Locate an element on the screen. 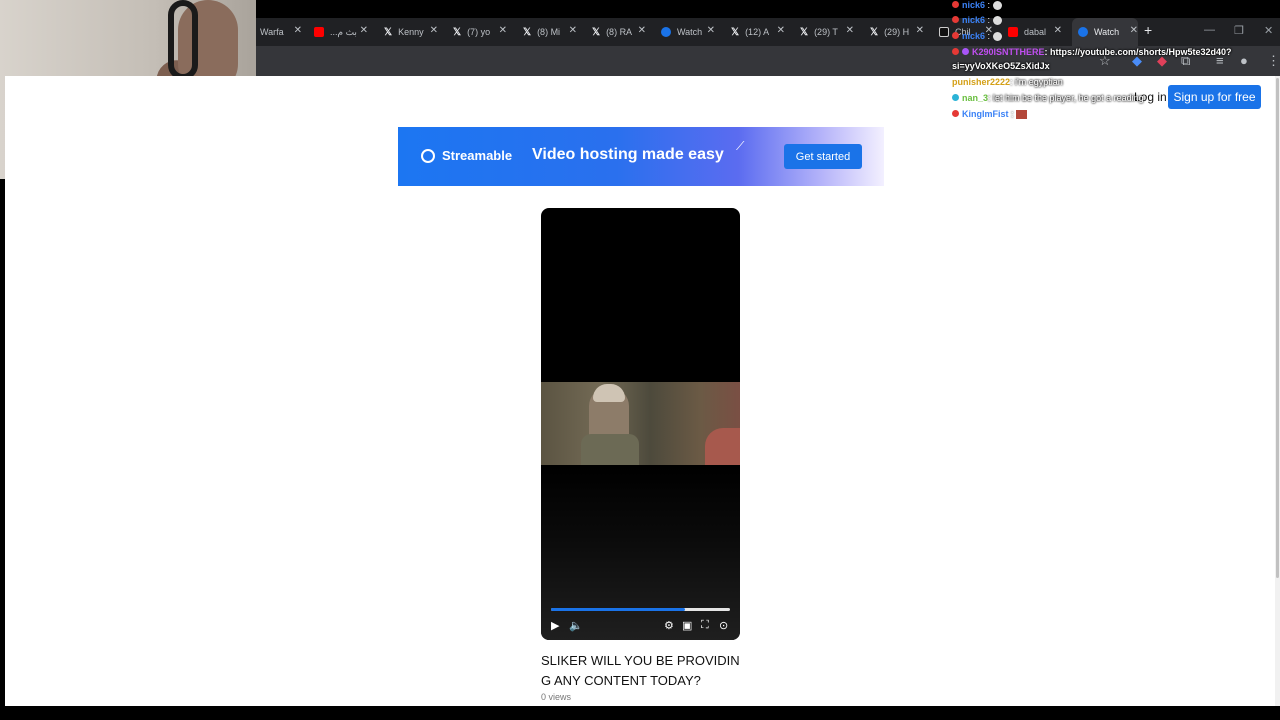 Image resolution: width=1280 pixels, height=720 pixels. browser-tab: 𝕏 (7) yo ✕ is located at coordinates (480, 32).